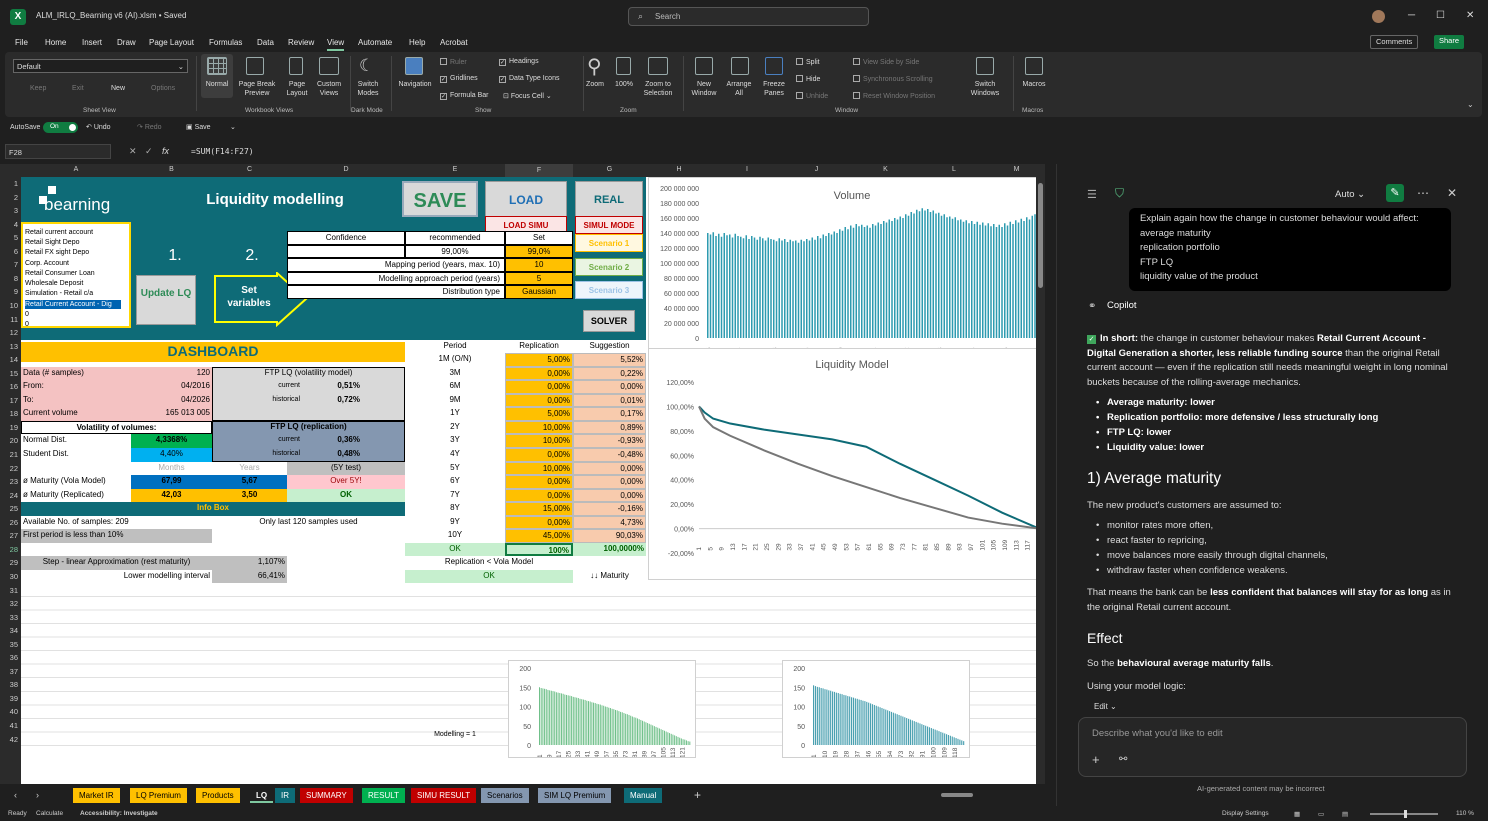  Describe the element at coordinates (539, 441) in the screenshot. I see `rep-value: 10,00%` at that location.